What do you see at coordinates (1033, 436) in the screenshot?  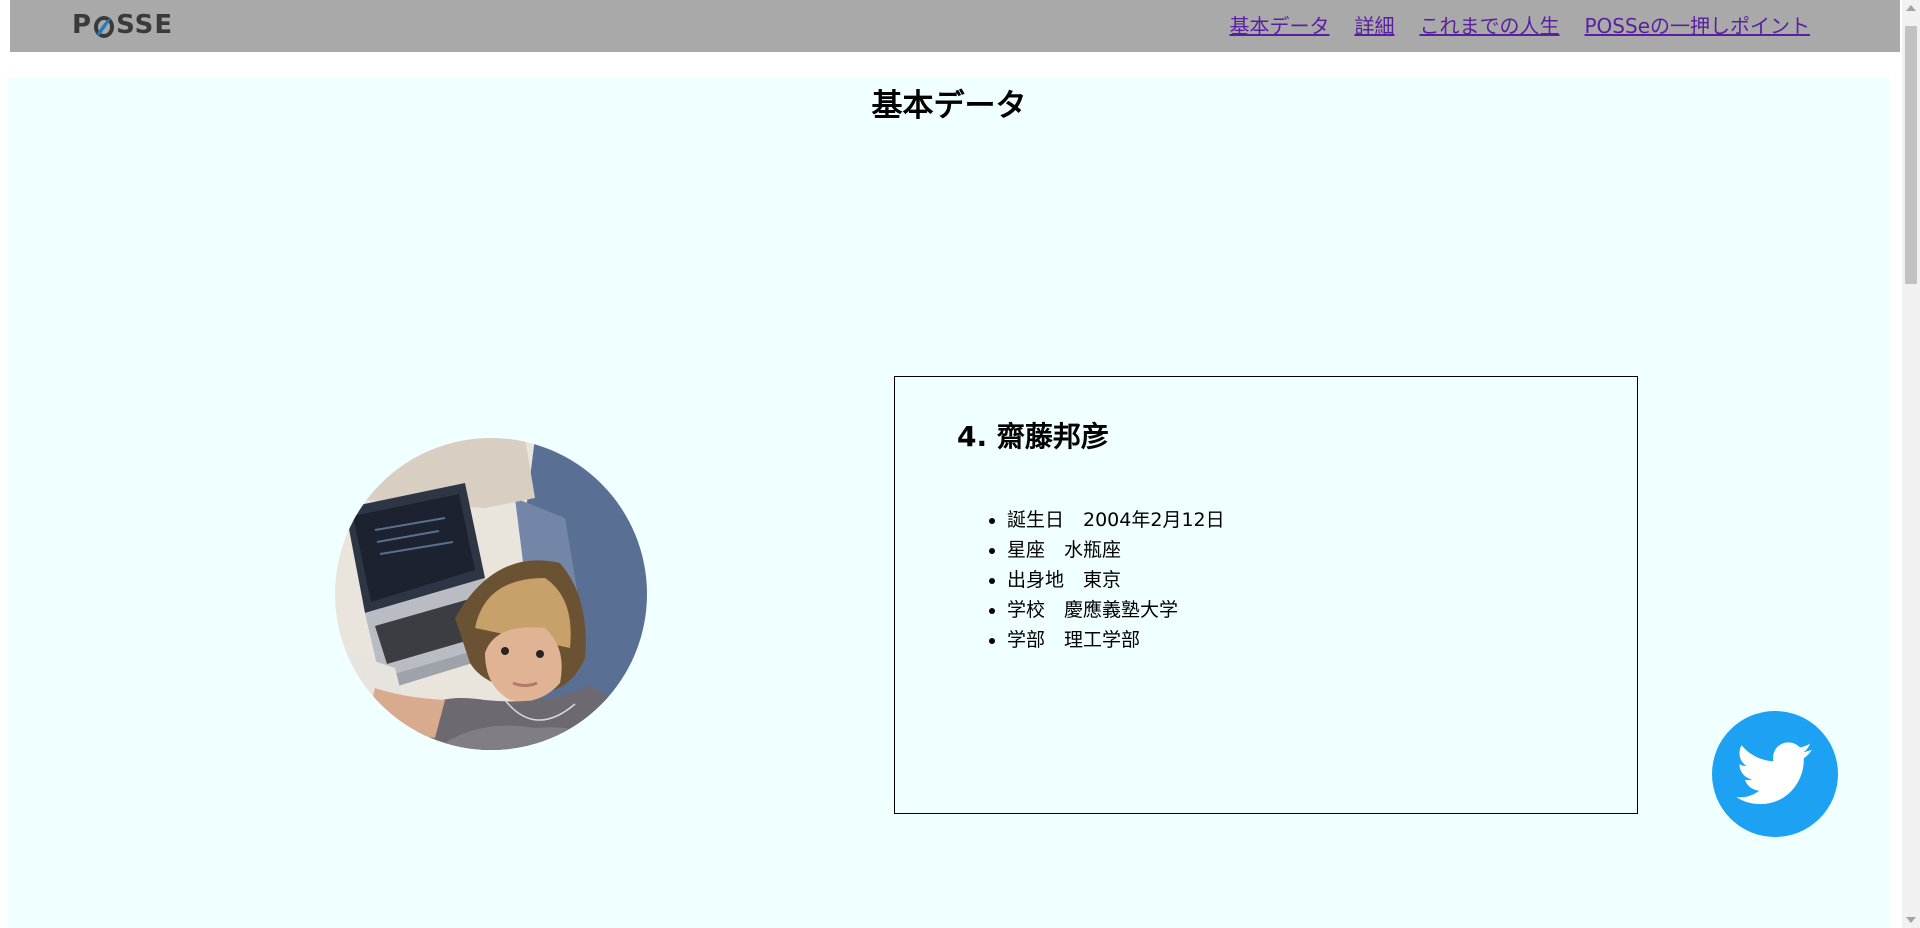 I see `person-name: 4. 齋藤邦彦` at bounding box center [1033, 436].